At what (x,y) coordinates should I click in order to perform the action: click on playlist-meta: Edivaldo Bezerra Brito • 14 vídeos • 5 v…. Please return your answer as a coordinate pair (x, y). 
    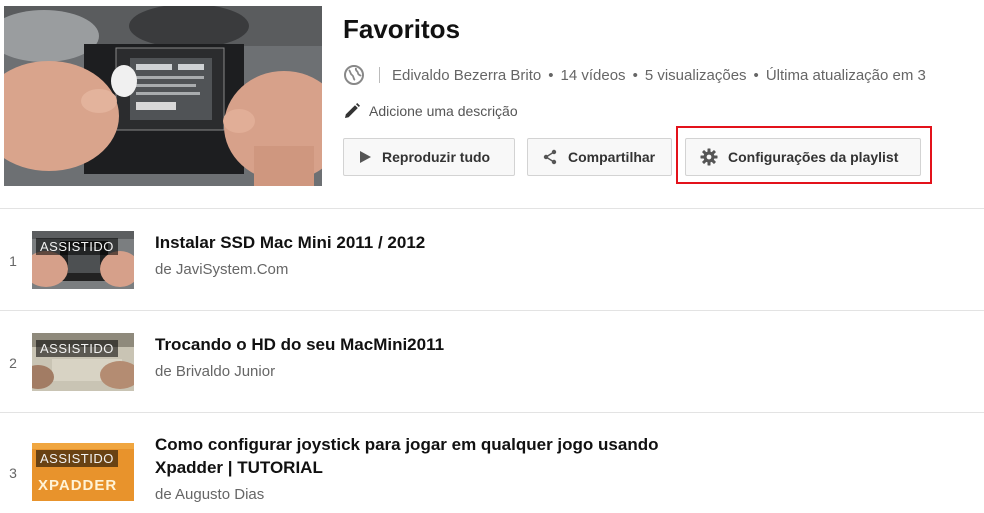
    Looking at the image, I should click on (663, 75).